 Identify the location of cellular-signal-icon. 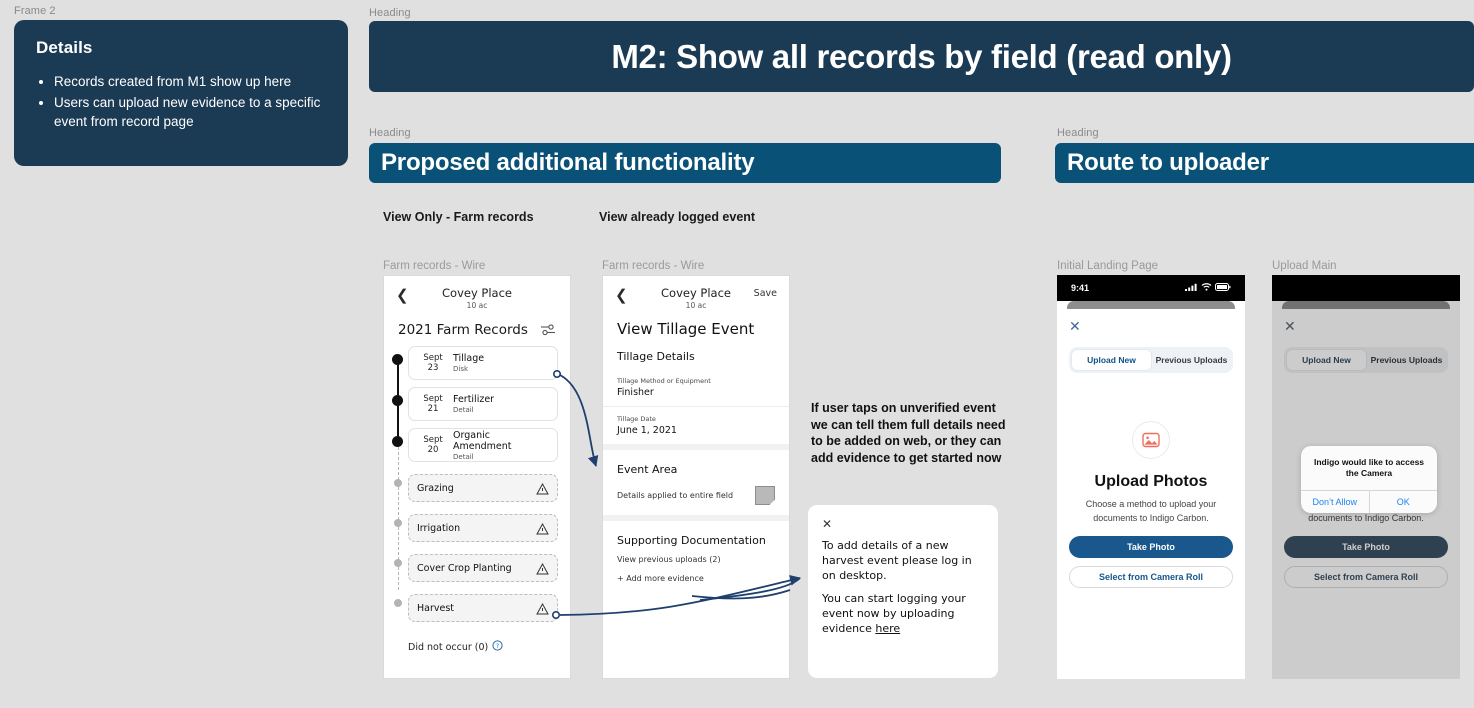
(1191, 288).